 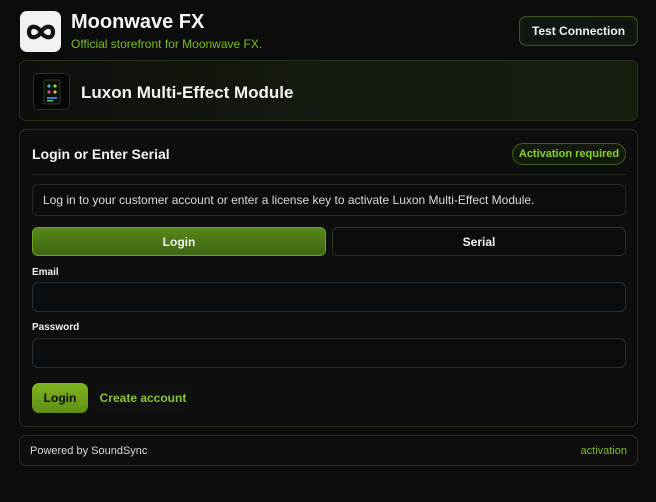 I want to click on brand-subtitle: Official storefront for Moonwave FX., so click(x=167, y=44).